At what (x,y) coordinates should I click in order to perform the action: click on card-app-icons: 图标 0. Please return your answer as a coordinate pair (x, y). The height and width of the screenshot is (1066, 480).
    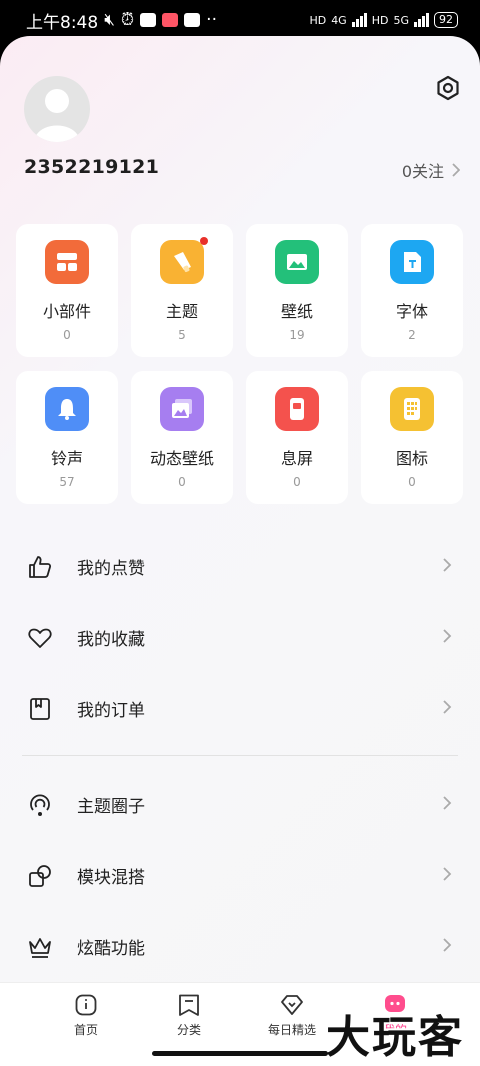
    Looking at the image, I should click on (412, 437).